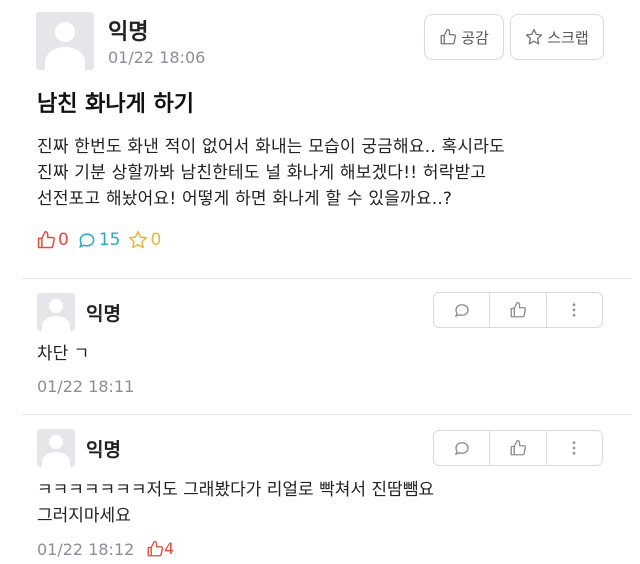  What do you see at coordinates (63, 354) in the screenshot?
I see `comment-text: 차단 ㄱ` at bounding box center [63, 354].